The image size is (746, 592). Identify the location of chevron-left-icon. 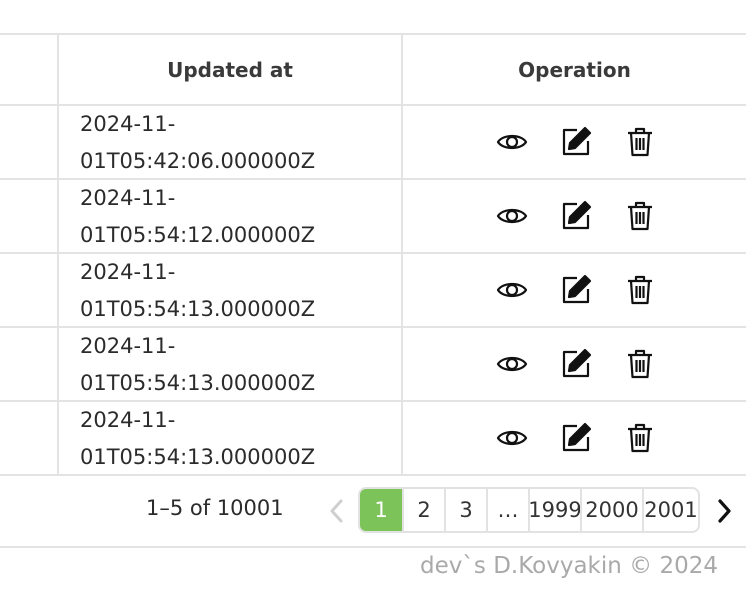
(336, 511).